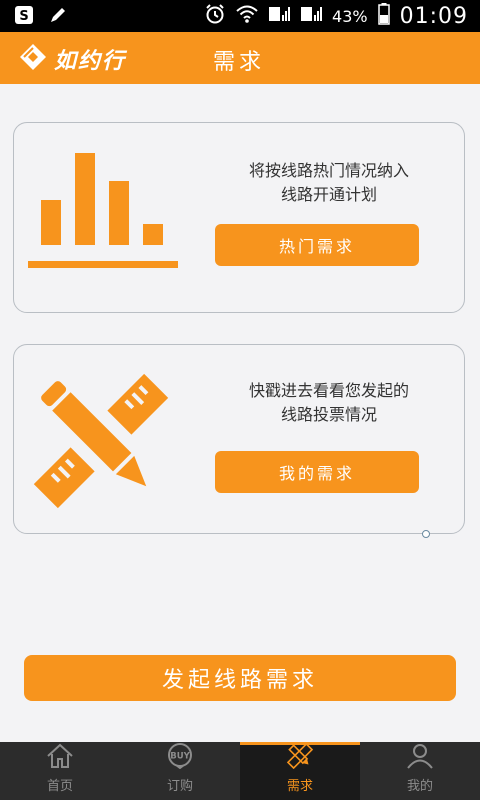 The image size is (480, 800). What do you see at coordinates (240, 678) in the screenshot?
I see `start-route-demand-button: 发起线路需求` at bounding box center [240, 678].